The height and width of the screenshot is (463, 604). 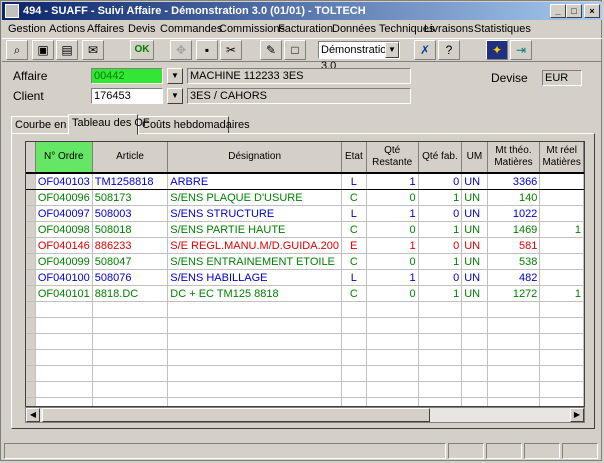 What do you see at coordinates (497, 50) in the screenshot?
I see `wizard-icon: ✦` at bounding box center [497, 50].